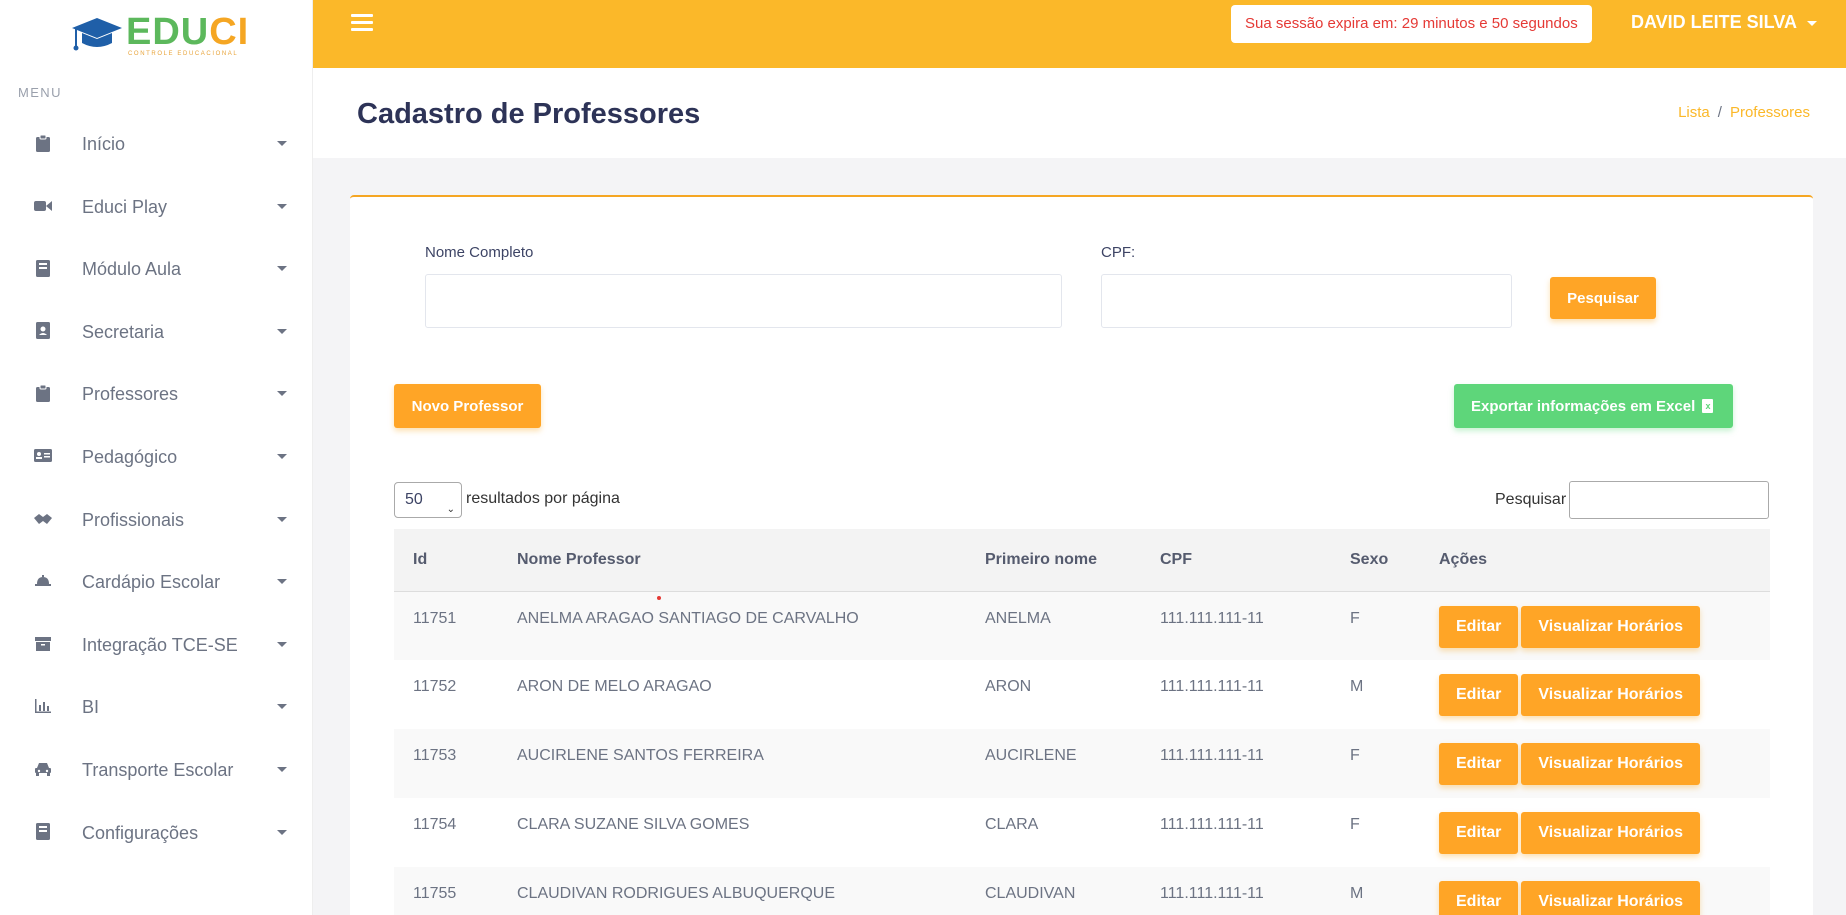 This screenshot has height=915, width=1846. What do you see at coordinates (1236, 560) in the screenshot?
I see `column-cpf-header: CPF` at bounding box center [1236, 560].